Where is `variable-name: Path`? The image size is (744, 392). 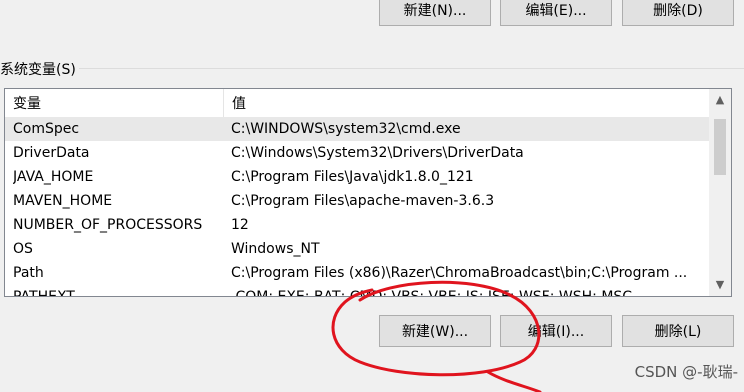
variable-name: Path is located at coordinates (28, 273).